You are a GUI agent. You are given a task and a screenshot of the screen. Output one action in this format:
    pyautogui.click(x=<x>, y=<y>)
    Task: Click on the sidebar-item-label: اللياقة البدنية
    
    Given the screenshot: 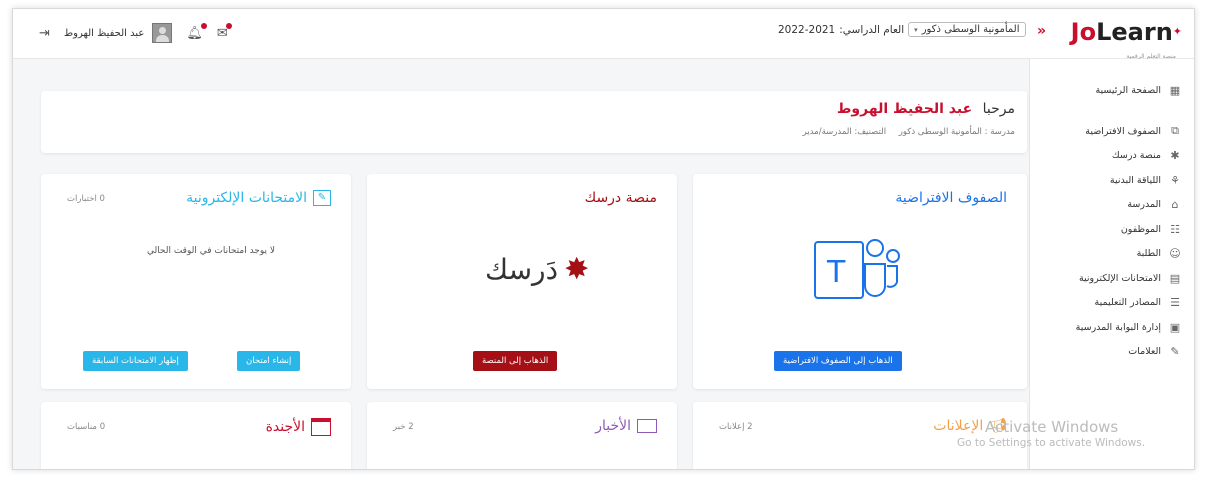 What is the action you would take?
    pyautogui.click(x=1135, y=180)
    